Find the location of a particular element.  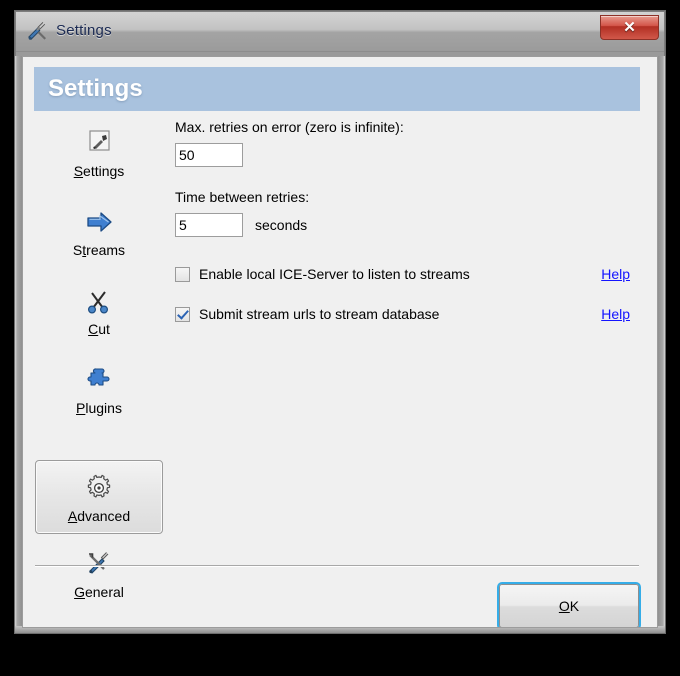

sidebar-item-settings: Settings is located at coordinates (99, 152).